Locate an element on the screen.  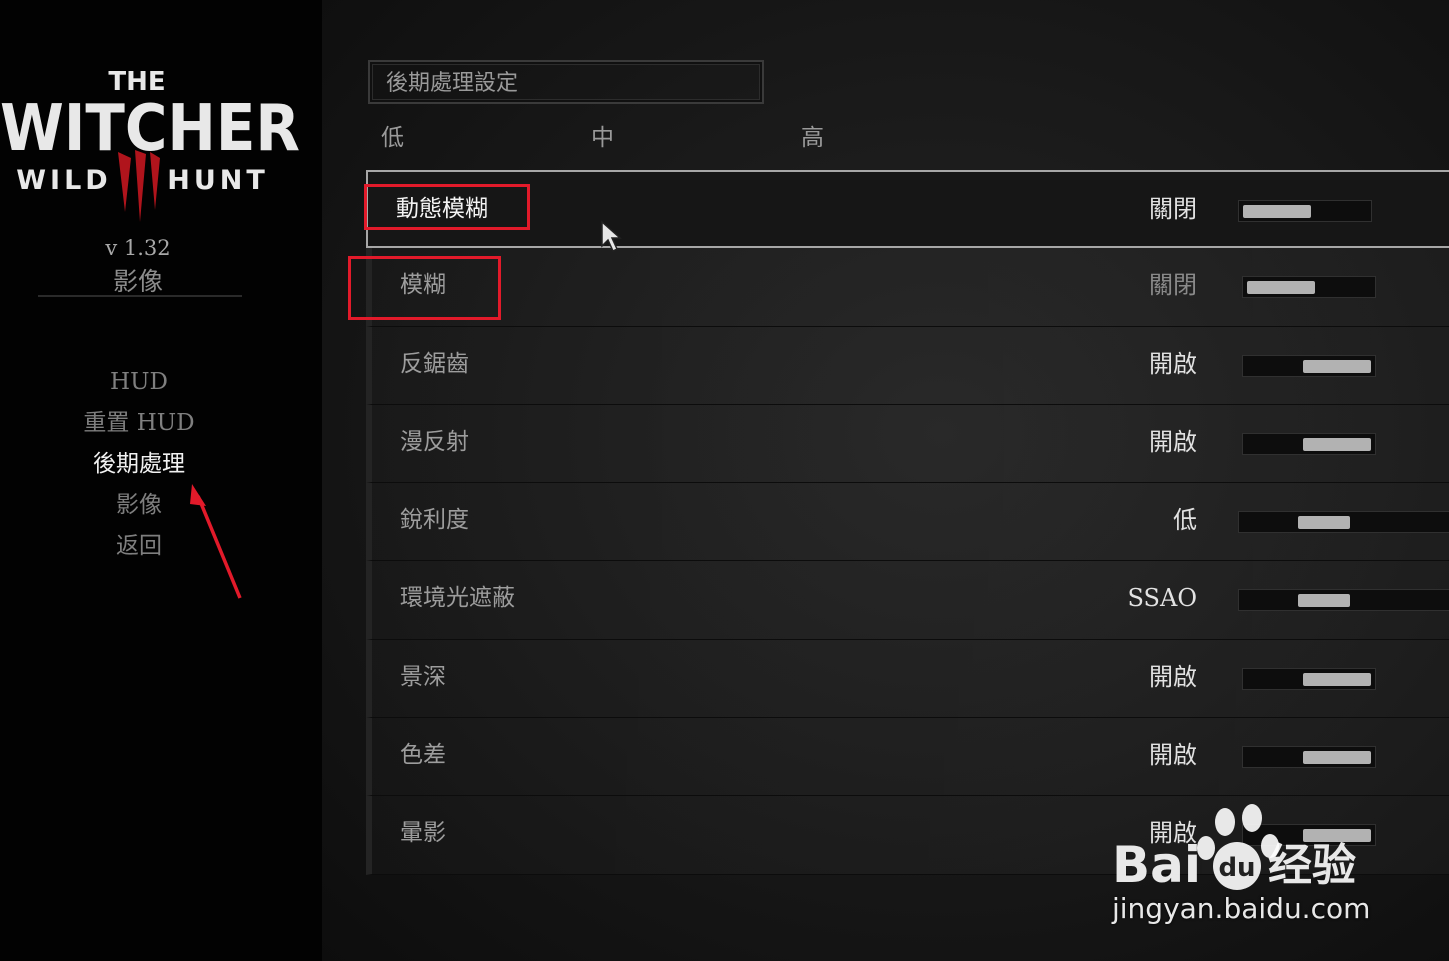
setting-value: SSAO is located at coordinates (1162, 598).